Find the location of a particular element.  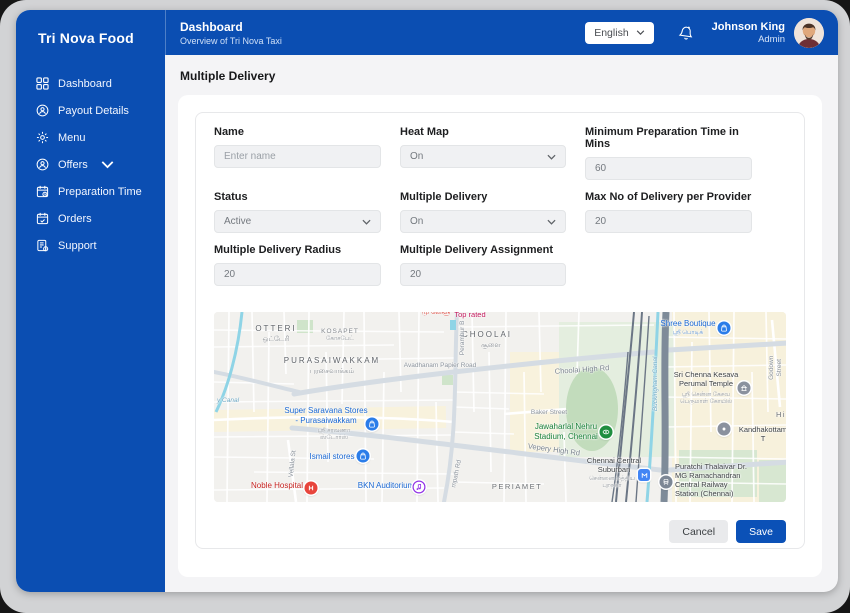

sidebar-item-label: Orders is located at coordinates (75, 218).